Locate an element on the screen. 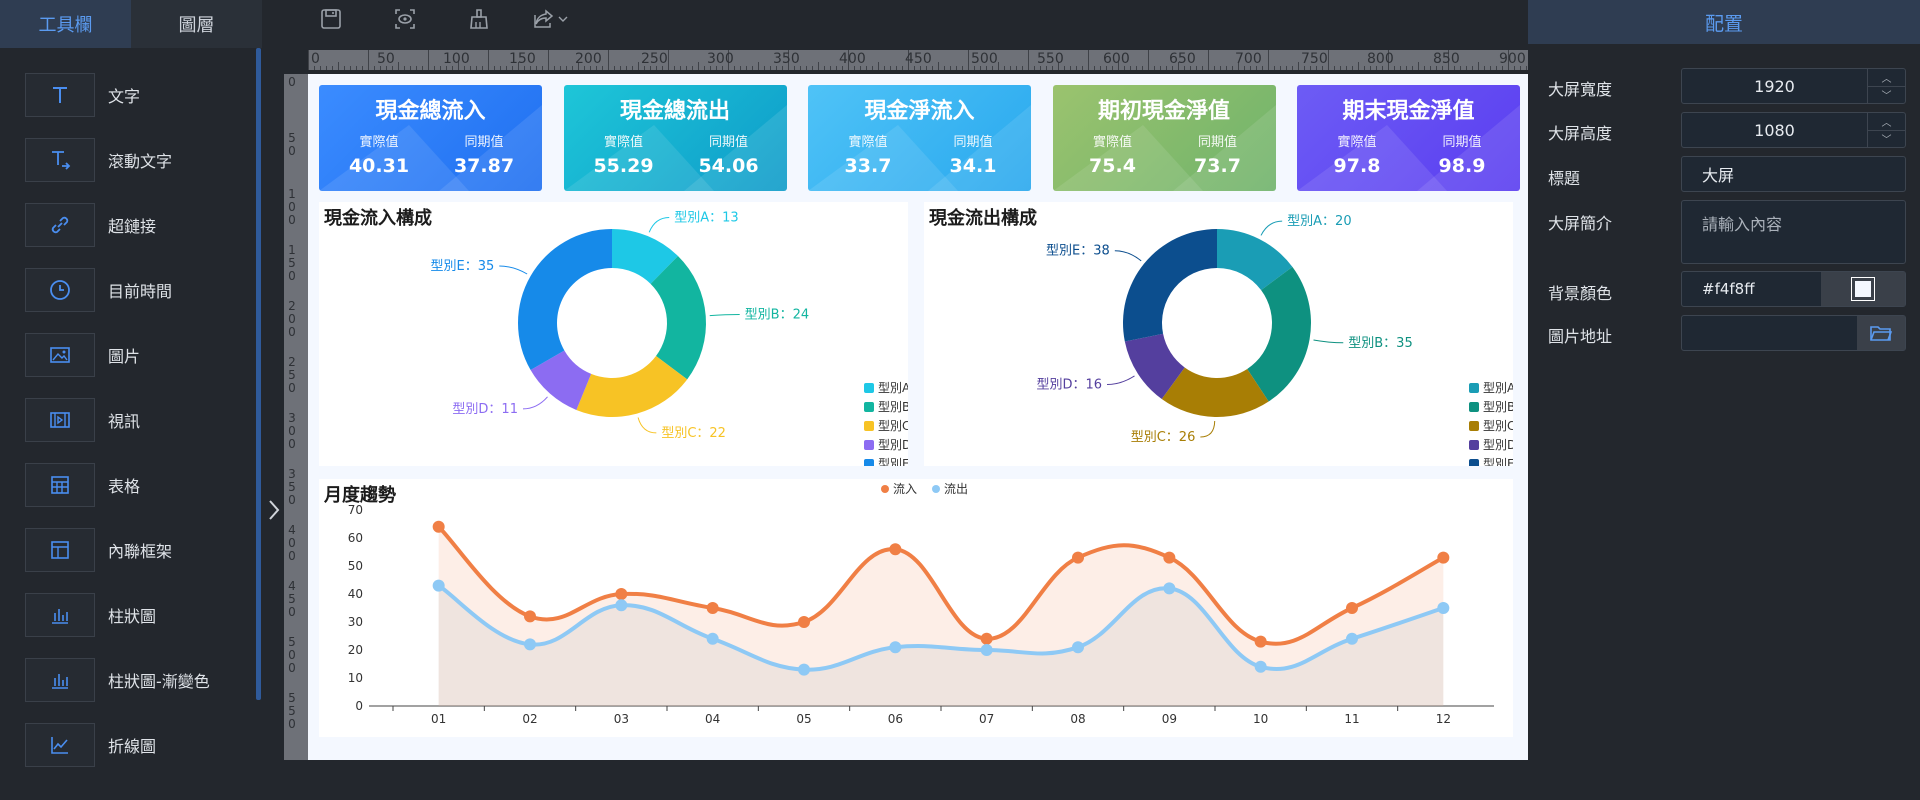 Image resolution: width=1920 pixels, height=800 pixels. widget-bar-chart-gradient: 柱狀圖-漸變色 is located at coordinates (126, 679).